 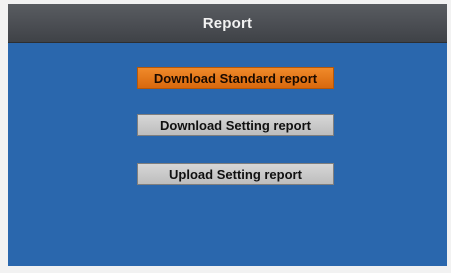 I want to click on upload-setting-report-button: Upload Setting report, so click(x=235, y=174).